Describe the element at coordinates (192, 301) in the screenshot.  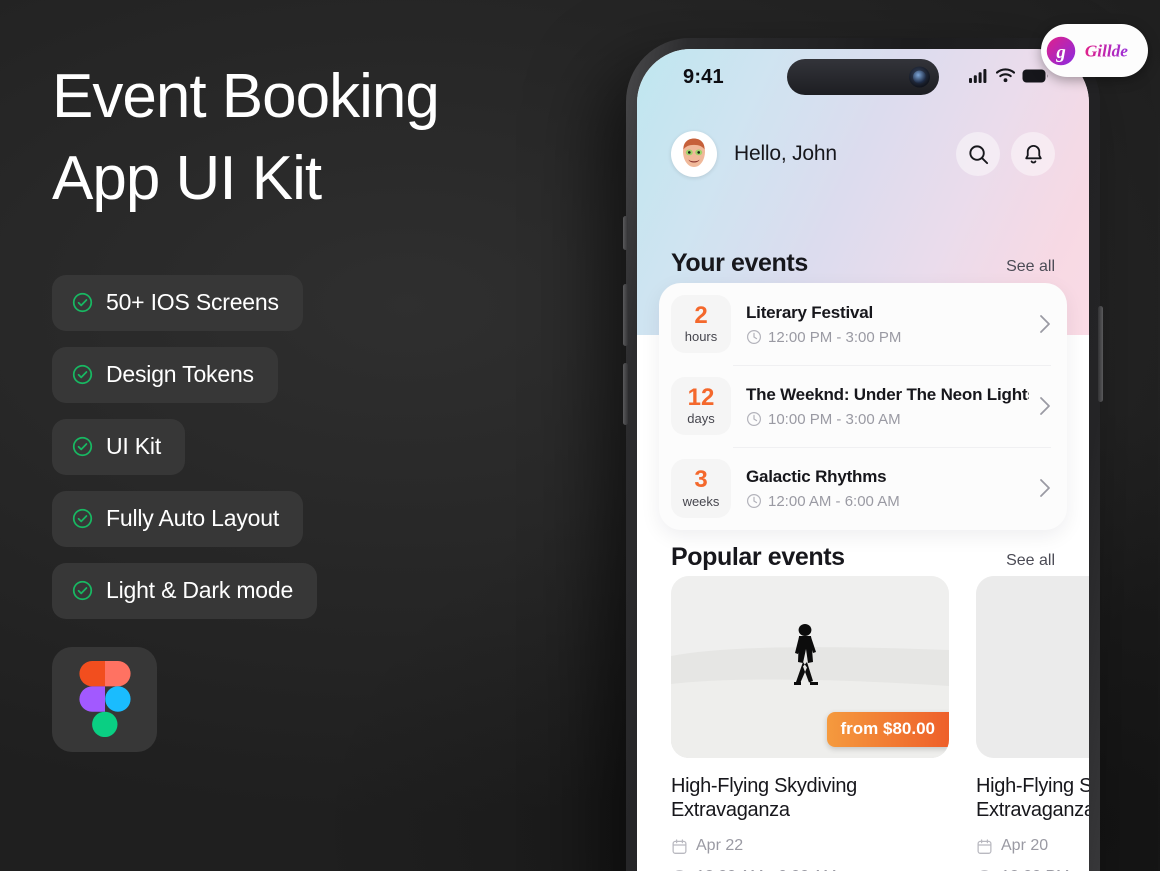
I see `feature-badge-label: 50+ IOS Screens` at that location.